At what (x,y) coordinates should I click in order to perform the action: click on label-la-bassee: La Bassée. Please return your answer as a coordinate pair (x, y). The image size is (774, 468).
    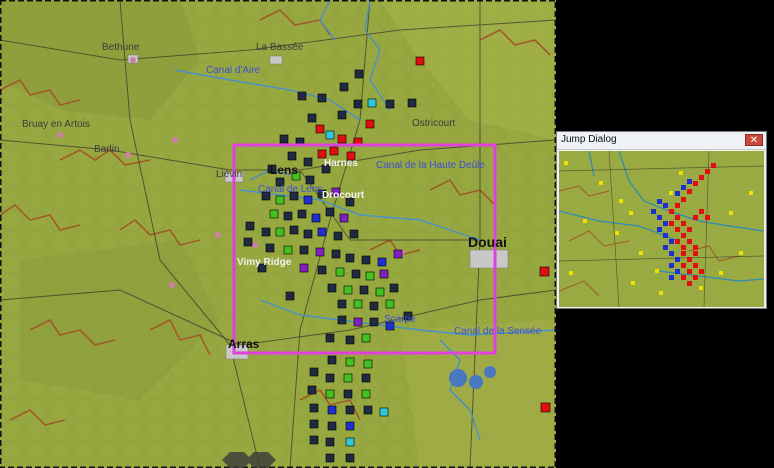
    Looking at the image, I should click on (280, 47).